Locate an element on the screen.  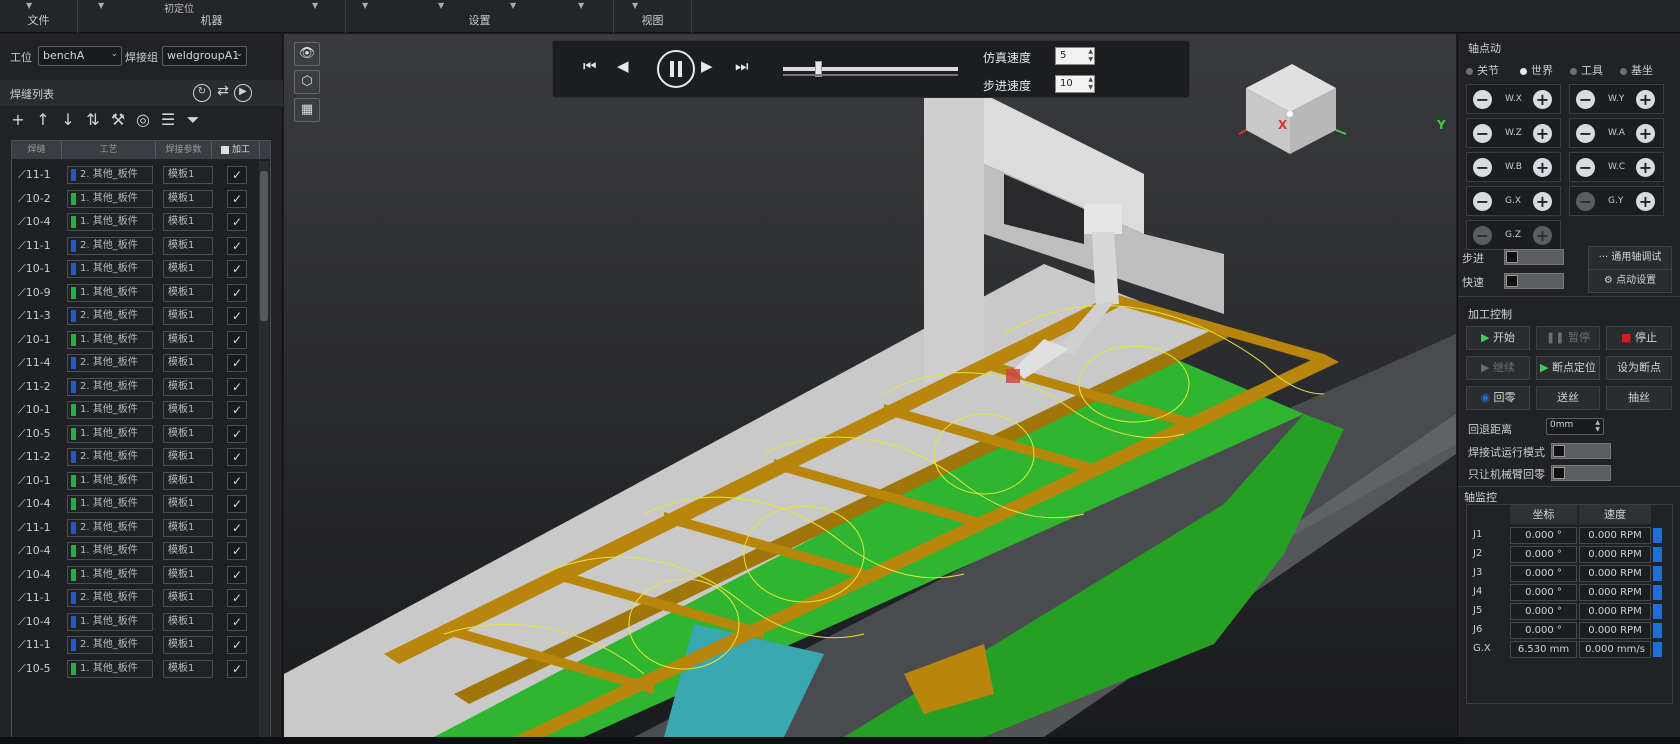
weld-test-mode-toggle is located at coordinates (1581, 451).